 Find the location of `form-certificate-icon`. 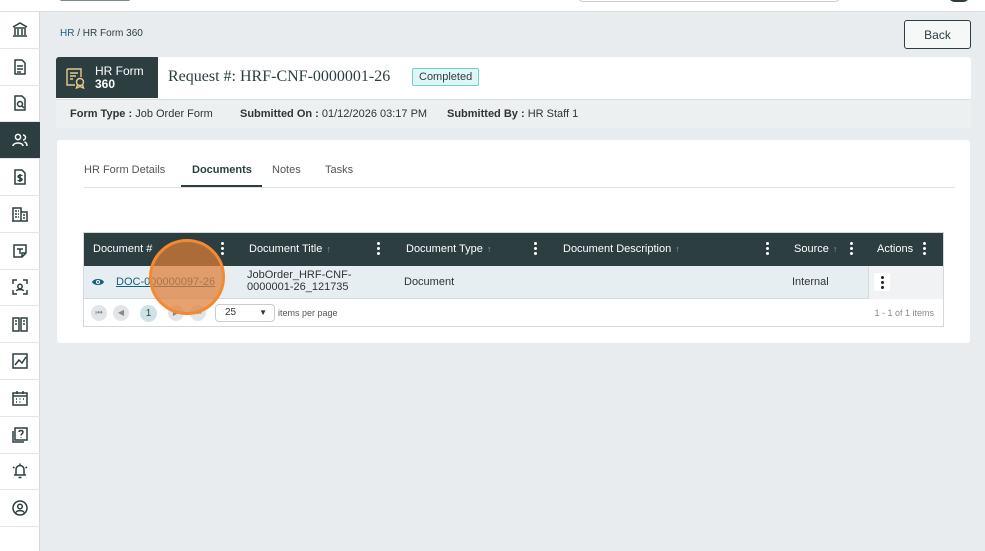

form-certificate-icon is located at coordinates (75, 79).